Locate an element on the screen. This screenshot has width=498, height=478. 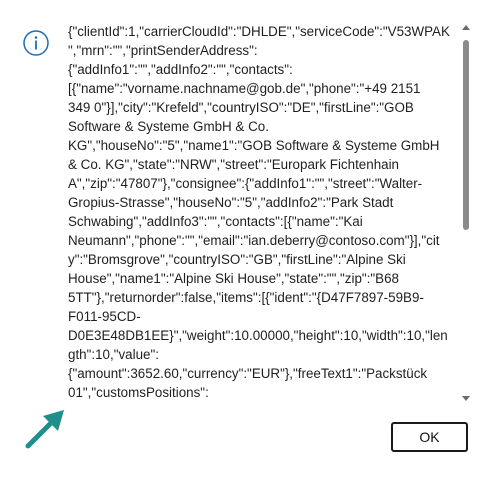
arrow-icon is located at coordinates (44, 429).